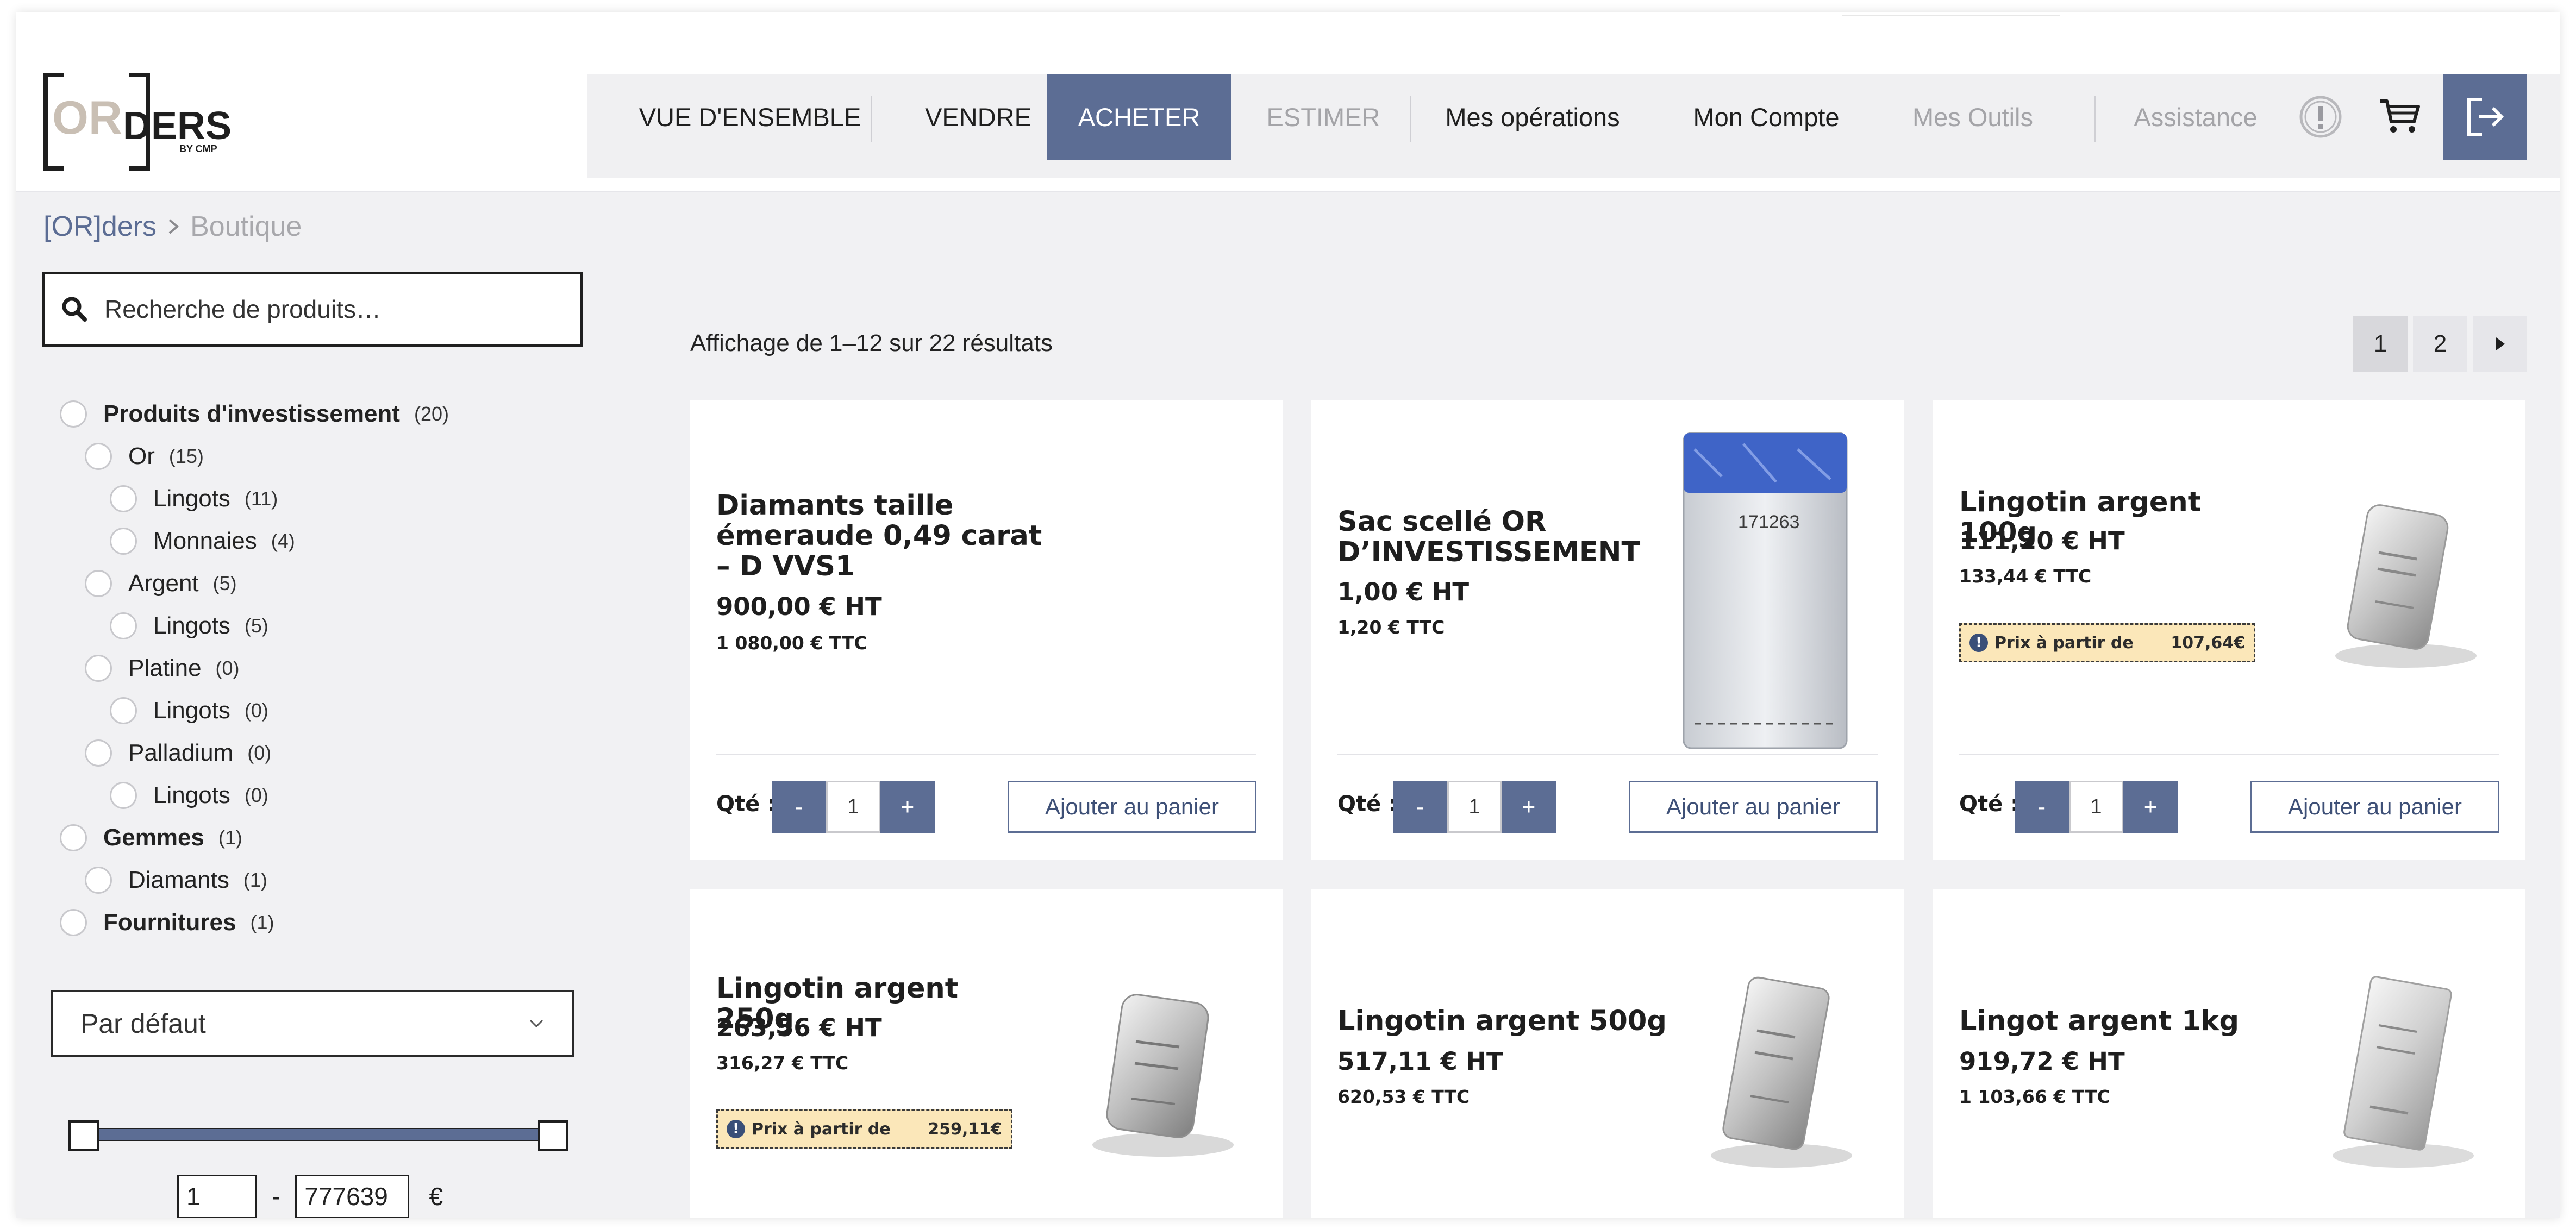 The image size is (2576, 1229). I want to click on category-argent-lingots: Lingots (5), so click(189, 625).